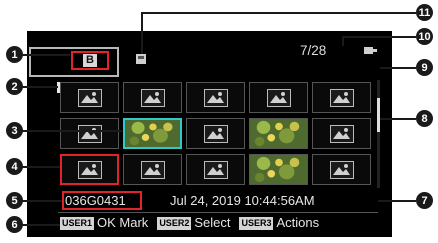 Image resolution: width=438 pixels, height=243 pixels. Describe the element at coordinates (14, 130) in the screenshot. I see `callout-3: 3` at that location.